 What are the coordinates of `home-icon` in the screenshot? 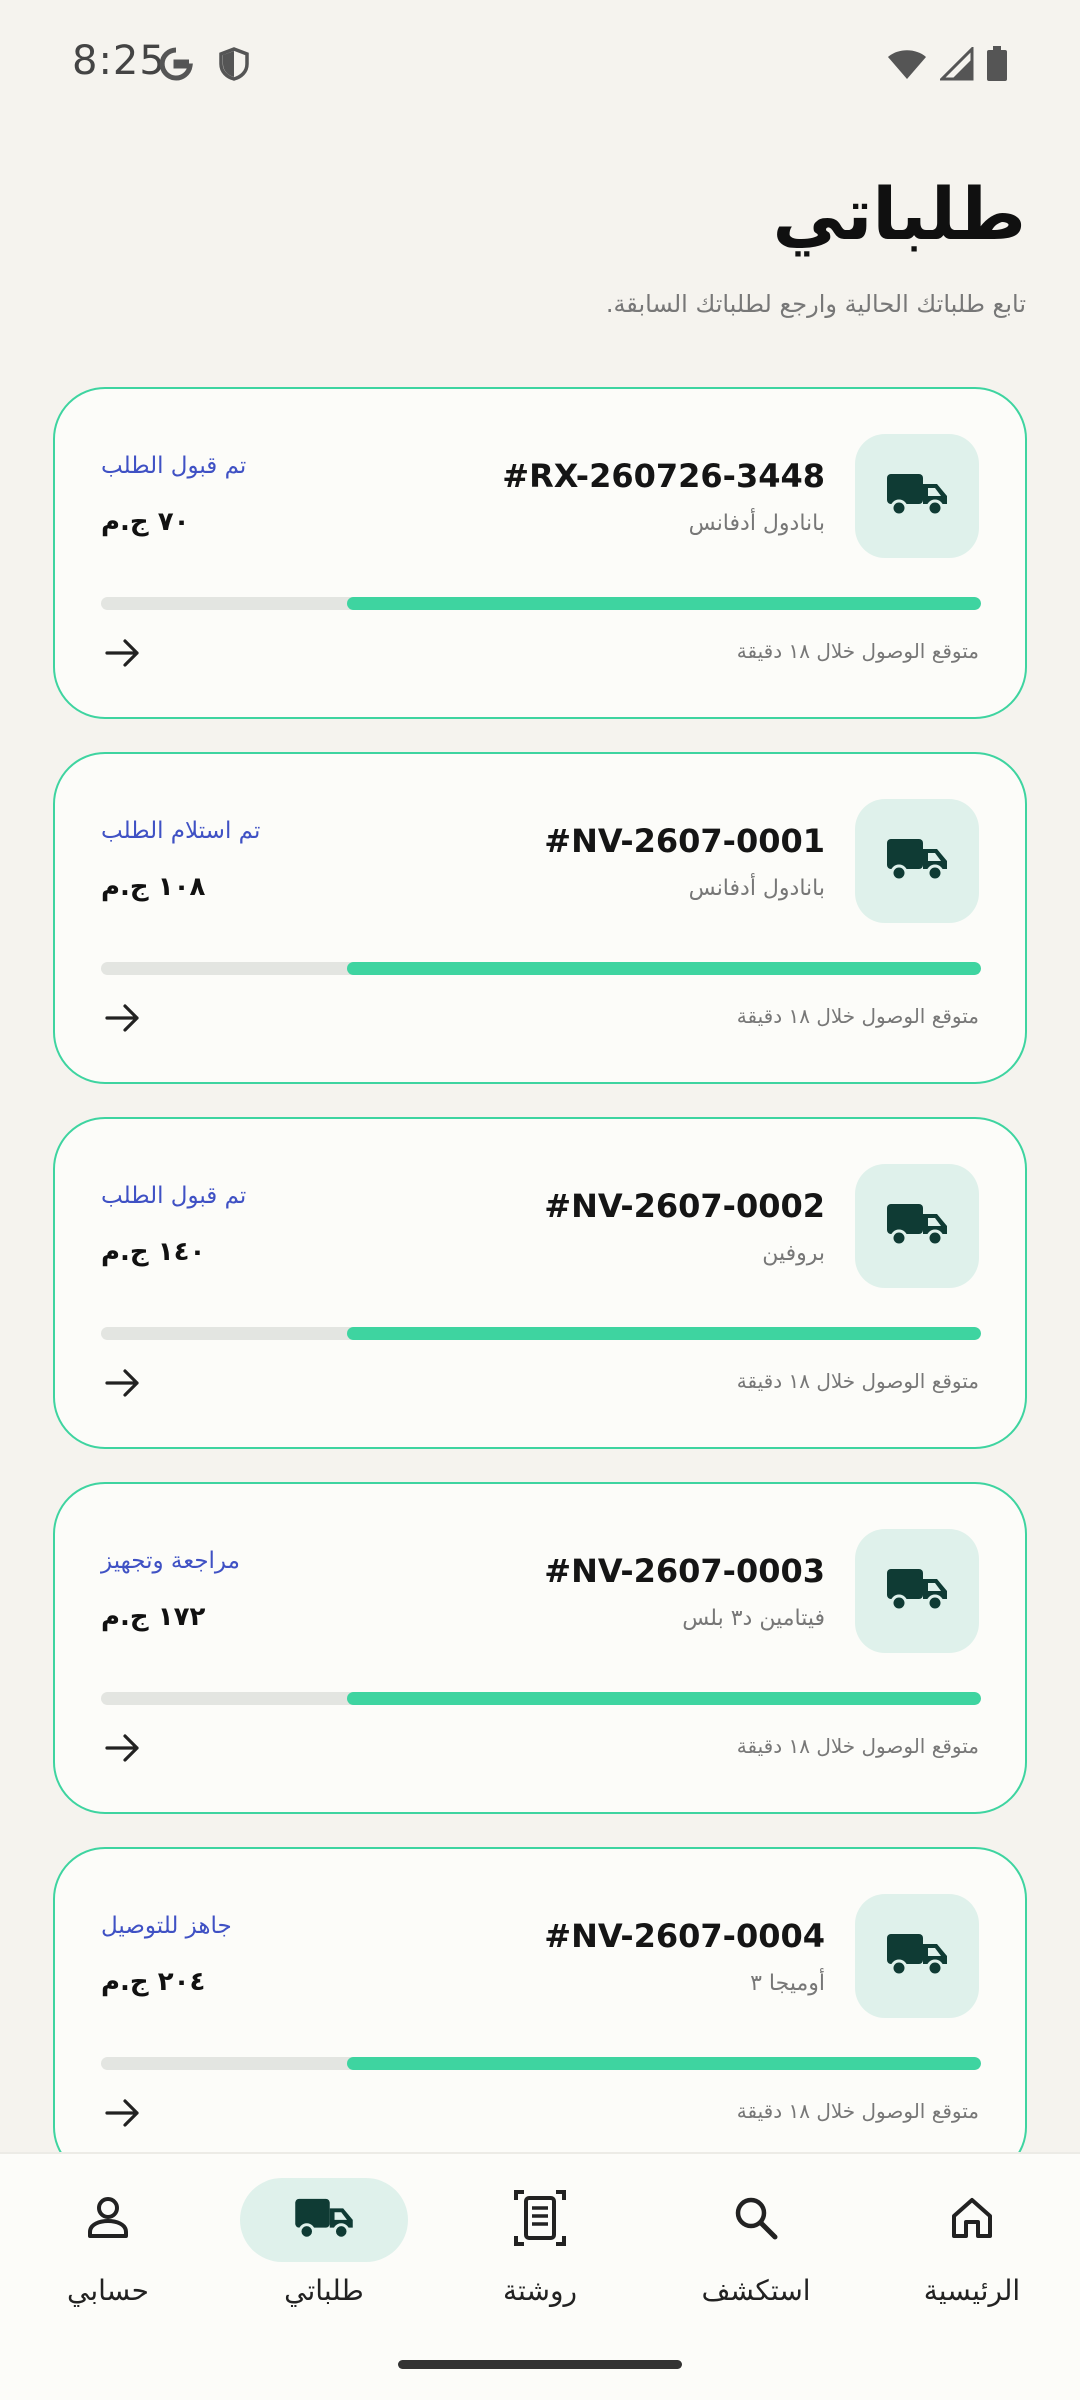 It's located at (972, 2220).